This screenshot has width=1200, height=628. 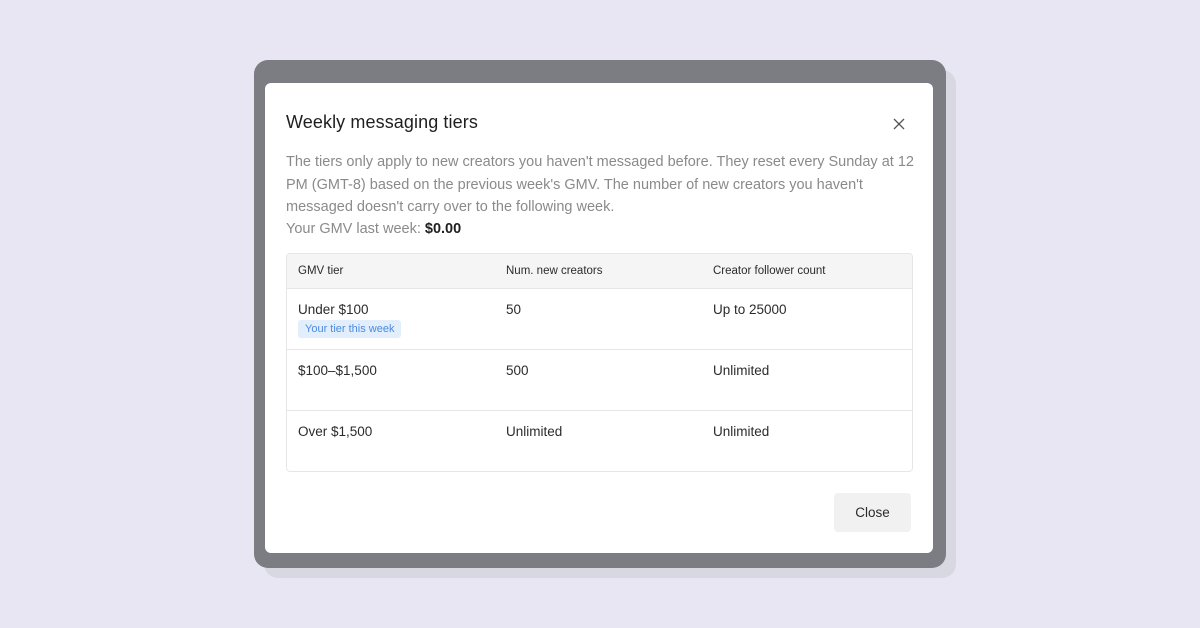 I want to click on header-gmv-tier: GMV tier, so click(x=321, y=271).